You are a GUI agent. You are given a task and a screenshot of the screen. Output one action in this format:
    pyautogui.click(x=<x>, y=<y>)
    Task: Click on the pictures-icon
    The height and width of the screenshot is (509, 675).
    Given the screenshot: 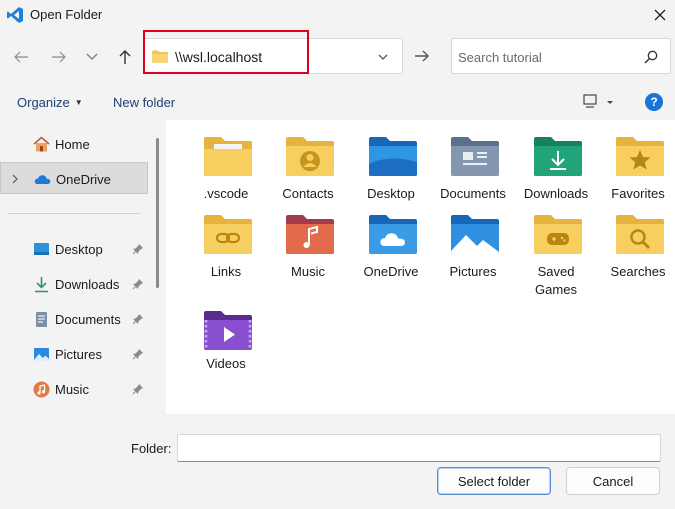 What is the action you would take?
    pyautogui.click(x=41, y=354)
    